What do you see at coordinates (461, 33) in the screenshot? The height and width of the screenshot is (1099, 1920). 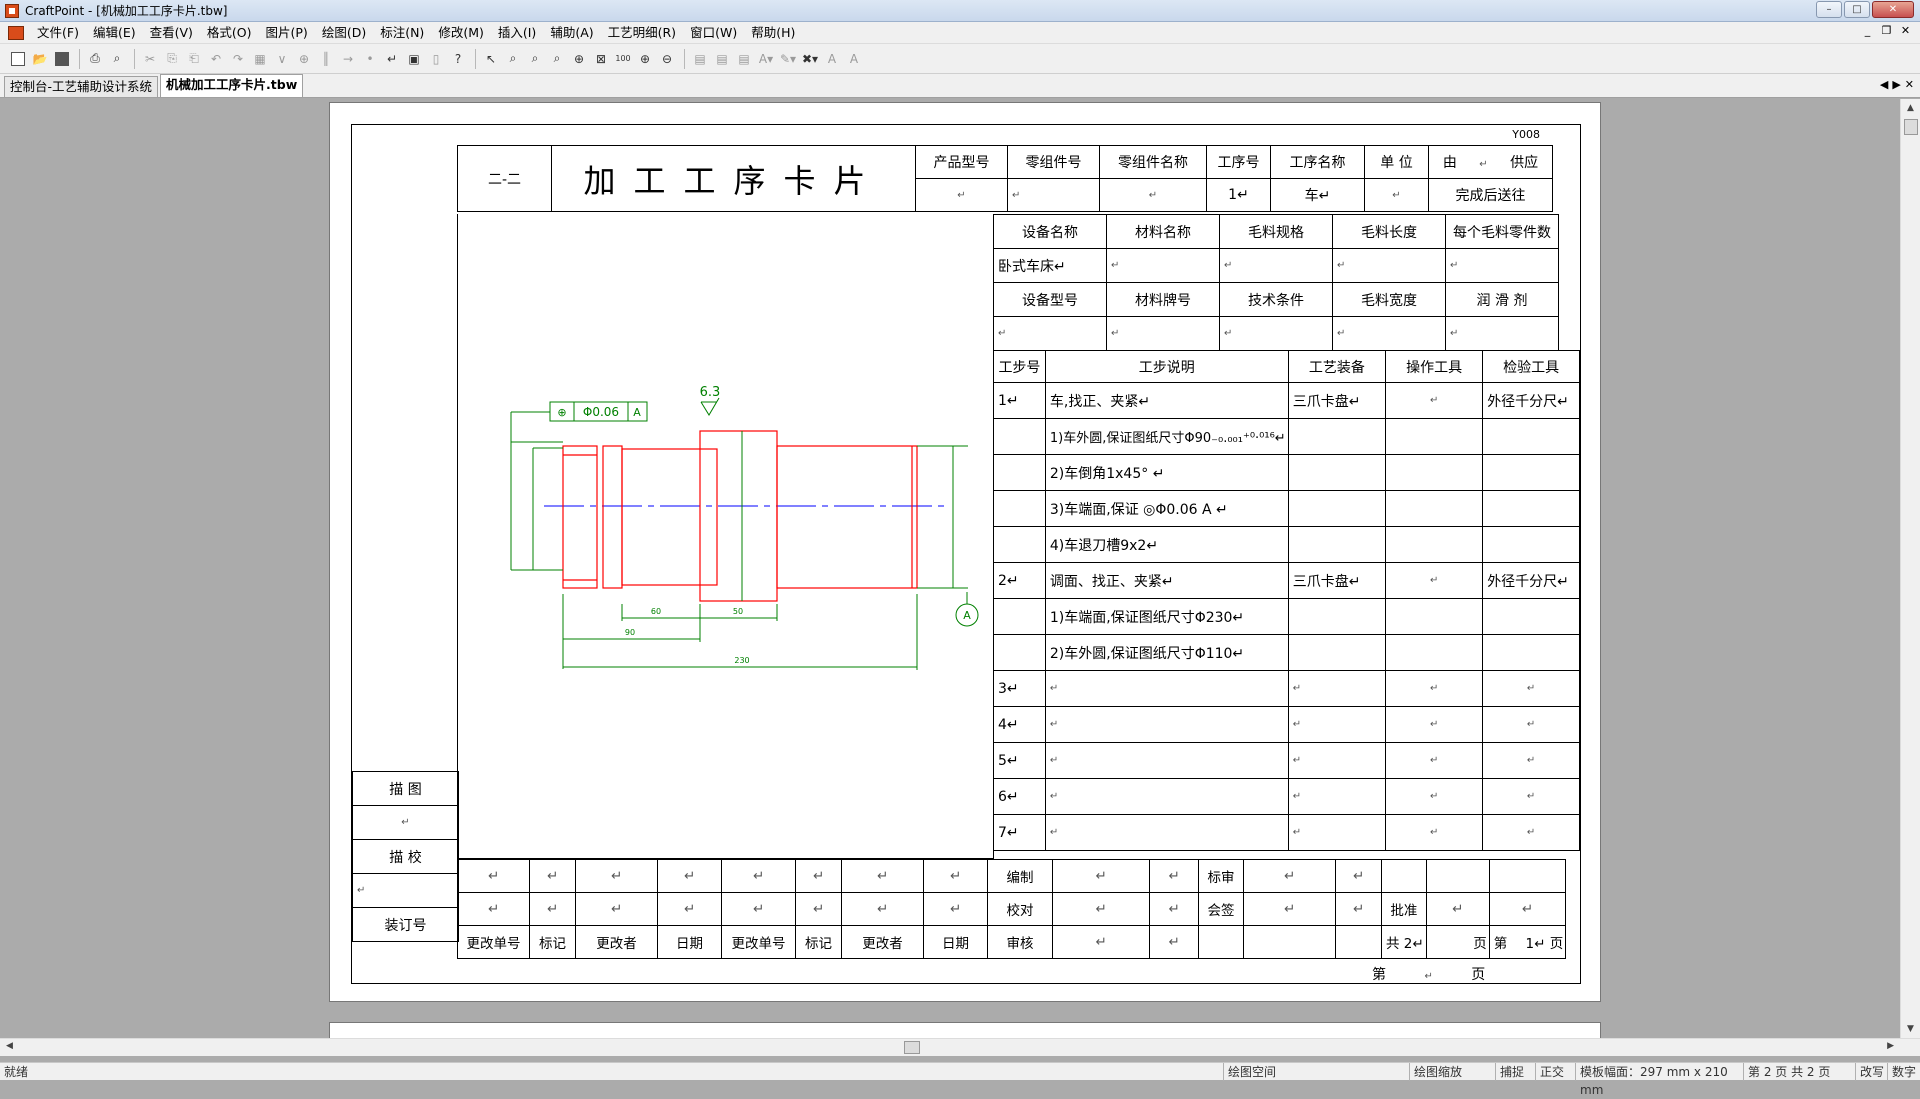 I see `menu-modify: 修改(M)` at bounding box center [461, 33].